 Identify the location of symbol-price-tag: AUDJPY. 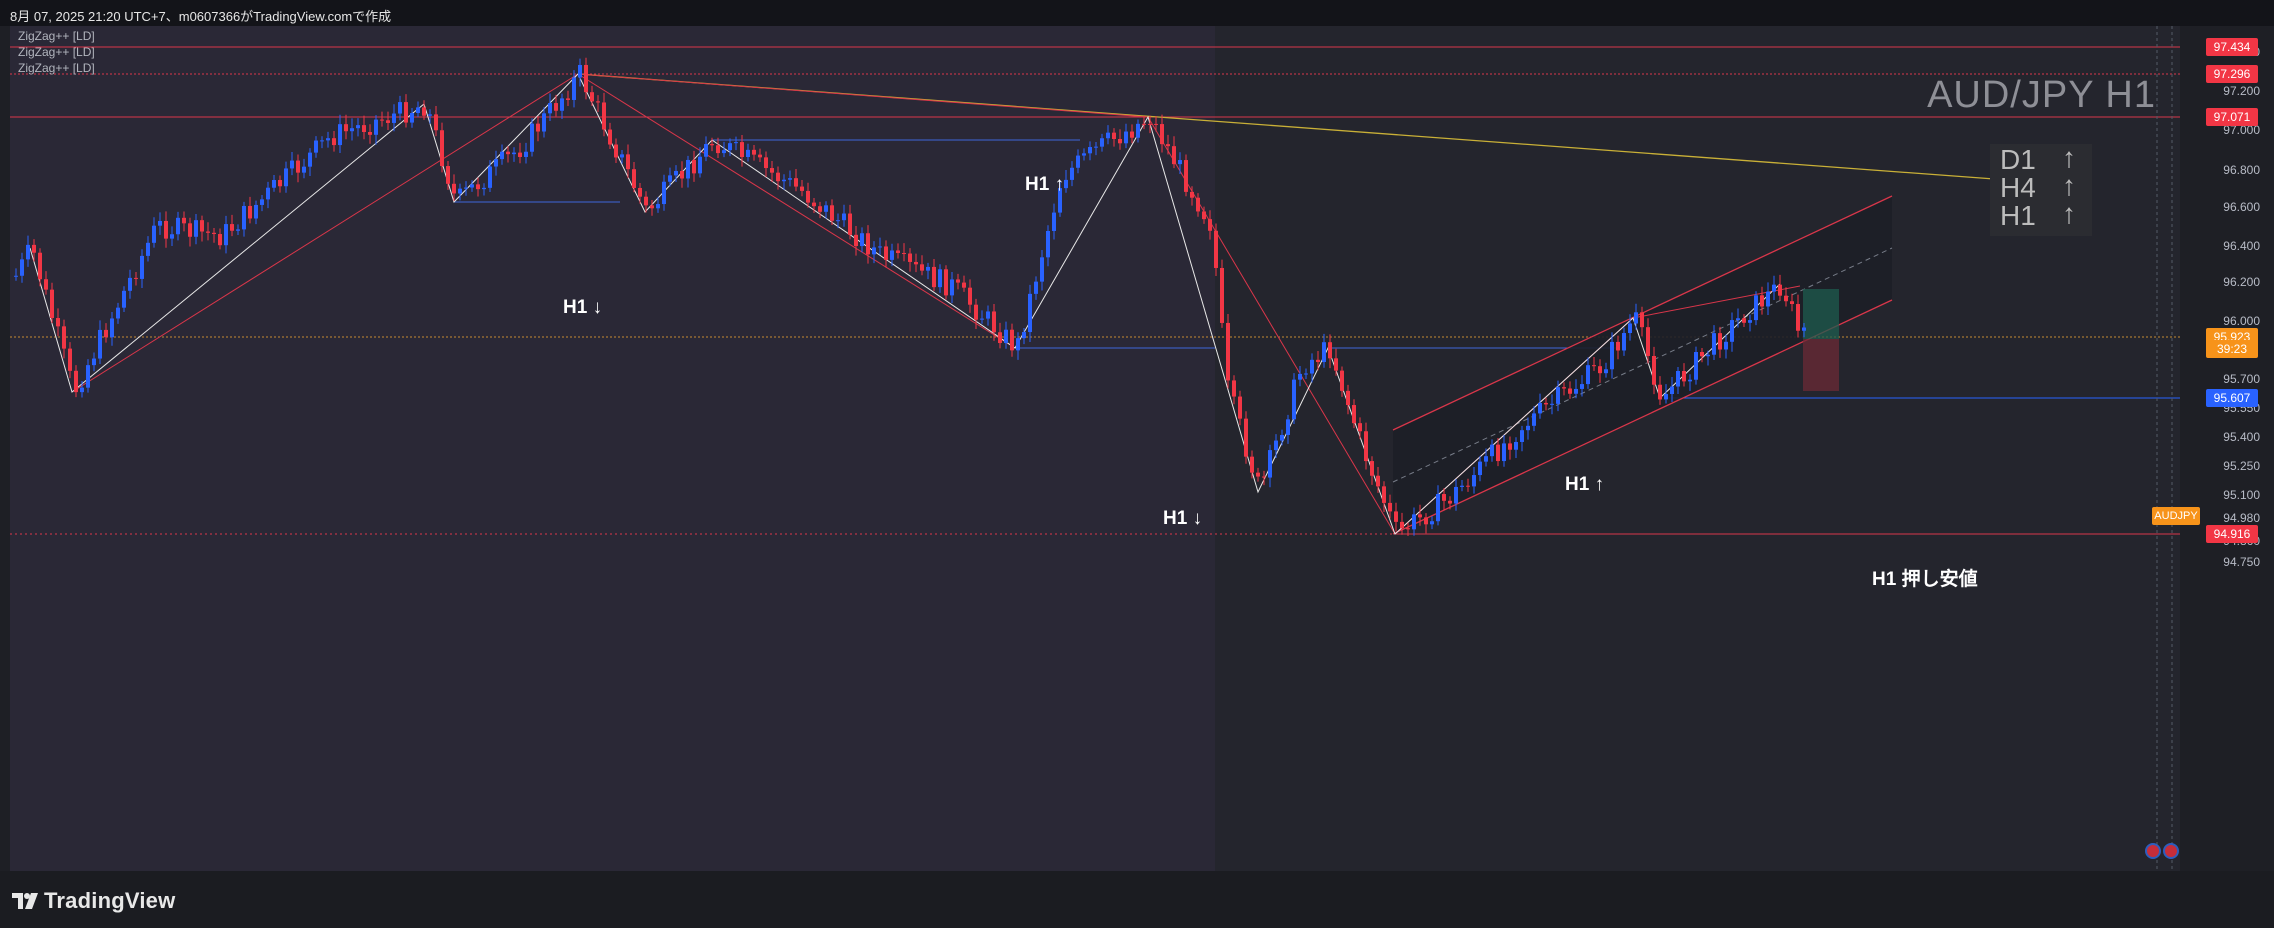
(2176, 516).